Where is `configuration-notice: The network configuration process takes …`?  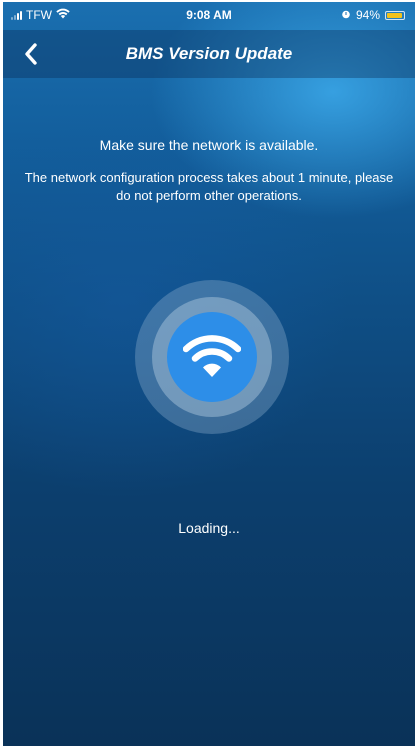 configuration-notice: The network configuration process takes … is located at coordinates (209, 186).